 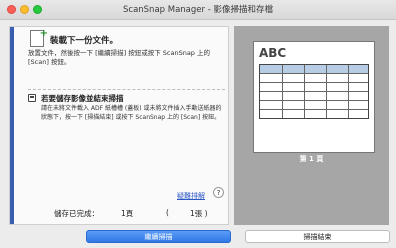 What do you see at coordinates (84, 41) in the screenshot?
I see `step1-title: 裝載下一份文件。` at bounding box center [84, 41].